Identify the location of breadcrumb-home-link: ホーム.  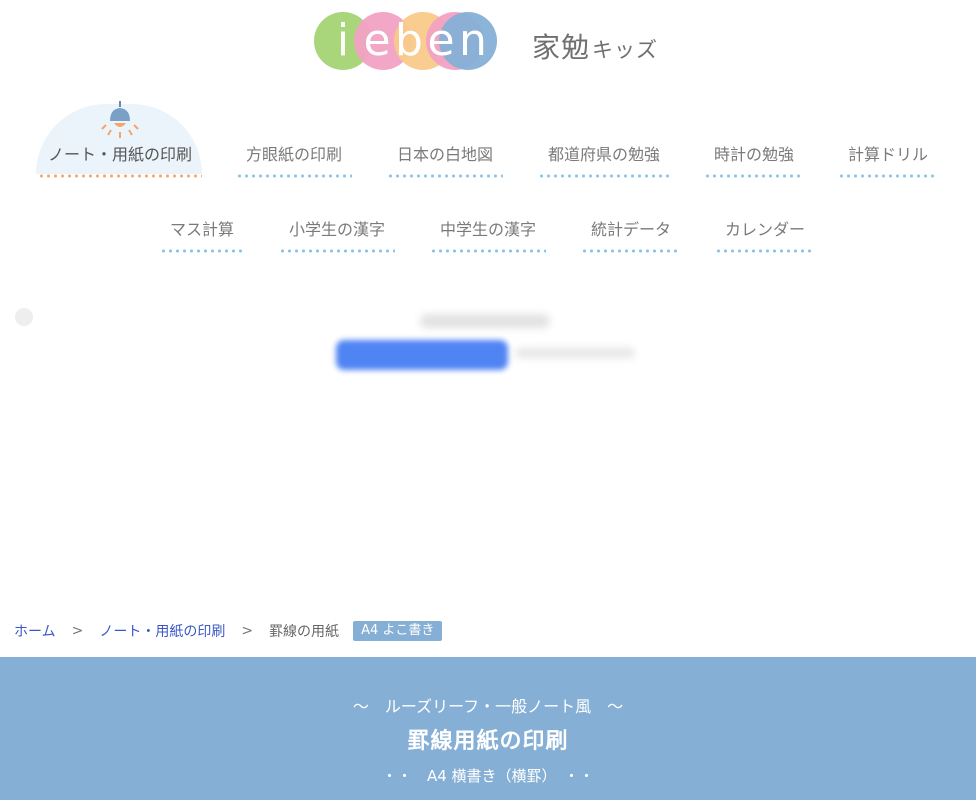
(35, 631).